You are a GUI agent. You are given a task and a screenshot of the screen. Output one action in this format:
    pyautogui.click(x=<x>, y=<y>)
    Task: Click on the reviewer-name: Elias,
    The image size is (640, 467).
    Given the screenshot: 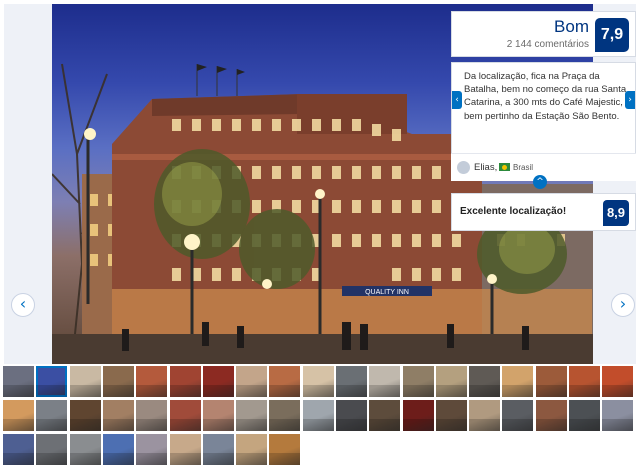 What is the action you would take?
    pyautogui.click(x=486, y=167)
    